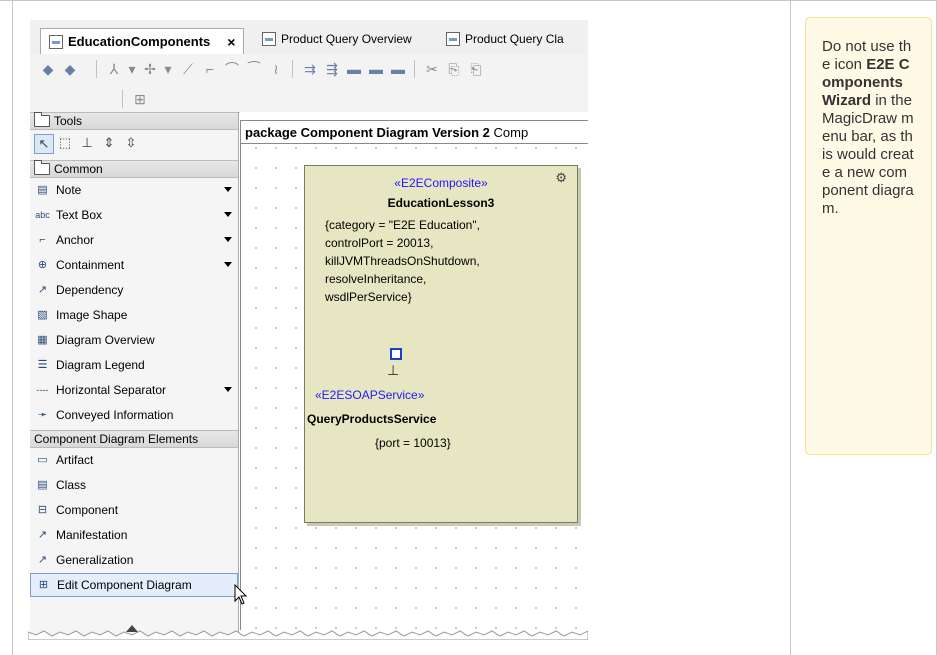 This screenshot has width=937, height=655. Describe the element at coordinates (71, 485) in the screenshot. I see `item-label: Class` at that location.